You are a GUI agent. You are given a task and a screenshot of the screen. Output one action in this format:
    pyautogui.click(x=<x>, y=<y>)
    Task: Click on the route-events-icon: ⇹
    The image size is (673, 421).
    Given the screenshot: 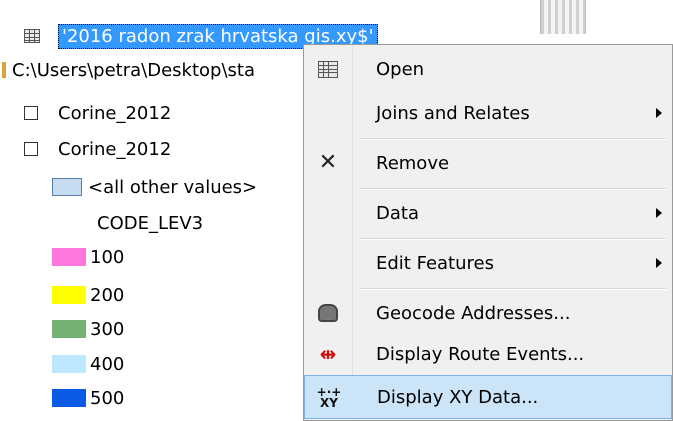 What is the action you would take?
    pyautogui.click(x=328, y=354)
    